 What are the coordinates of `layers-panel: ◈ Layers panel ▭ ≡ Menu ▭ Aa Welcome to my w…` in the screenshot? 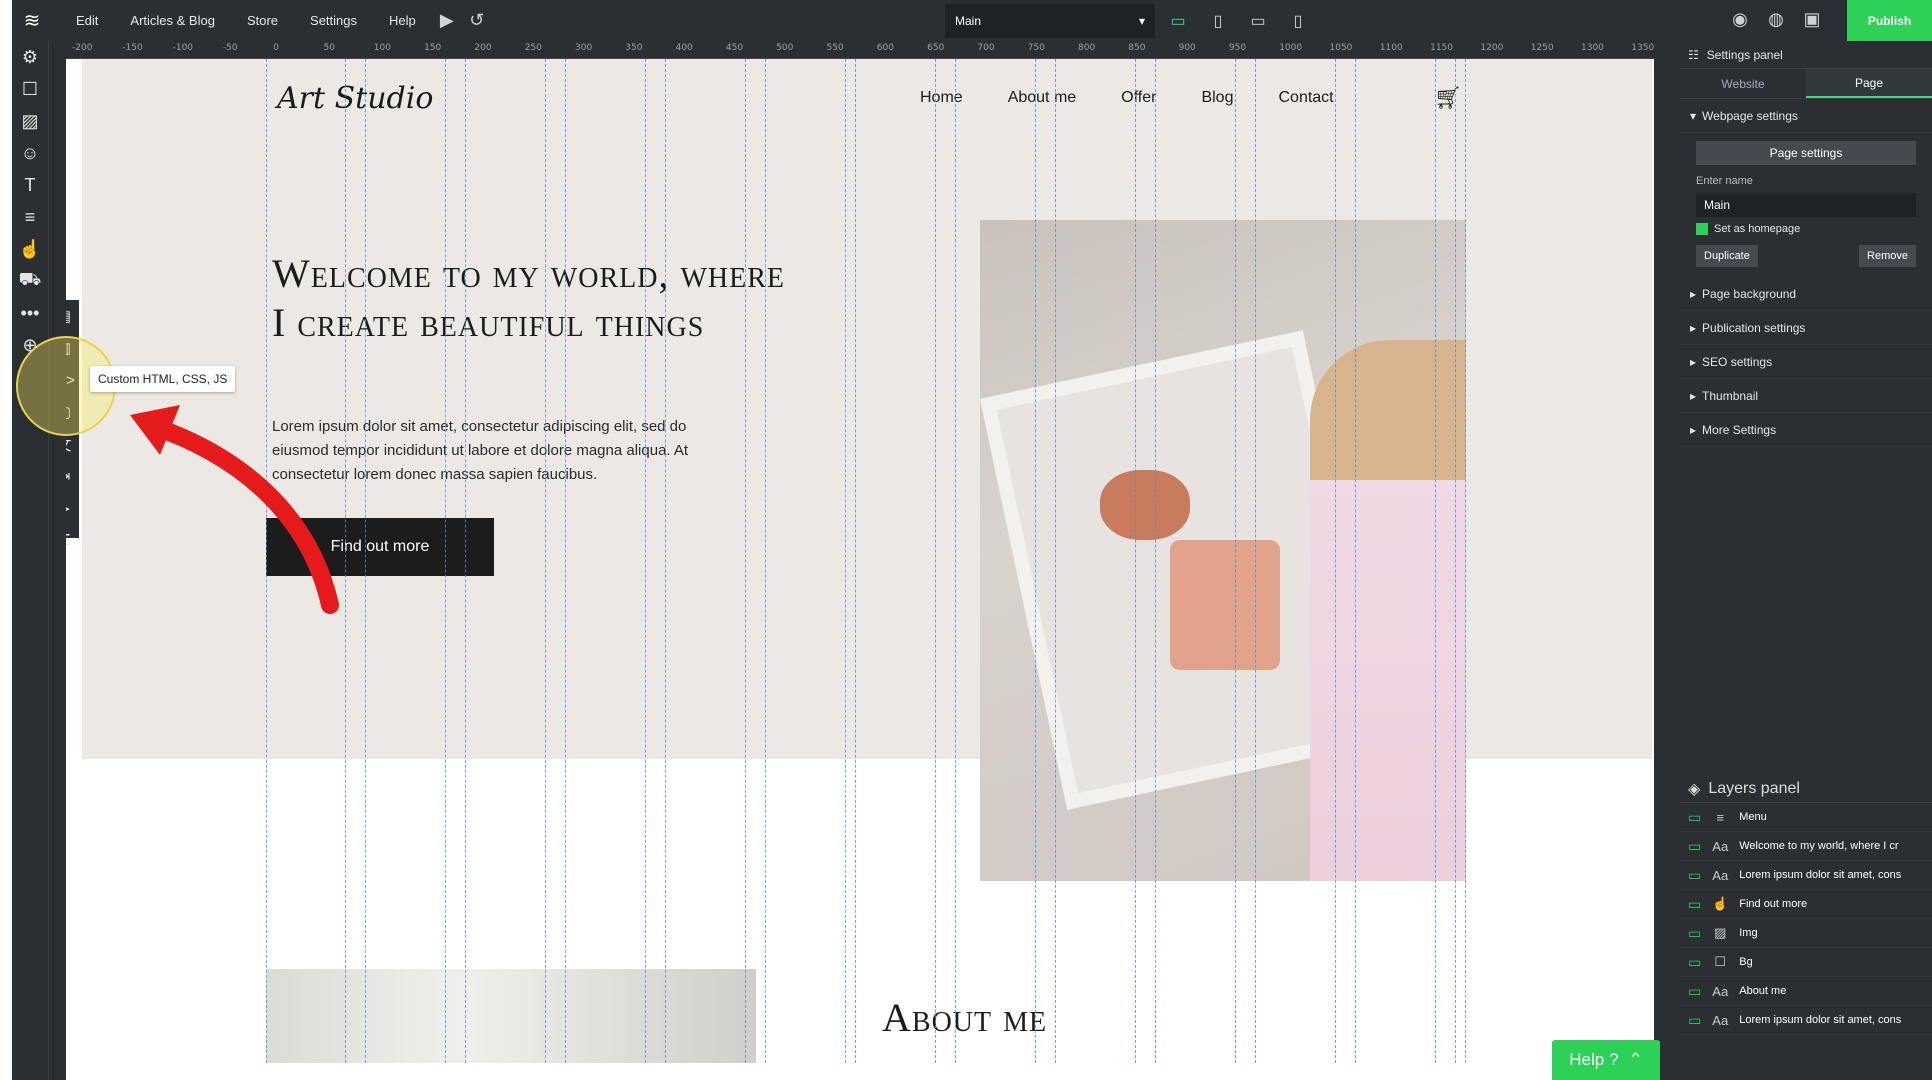 It's located at (1806, 927).